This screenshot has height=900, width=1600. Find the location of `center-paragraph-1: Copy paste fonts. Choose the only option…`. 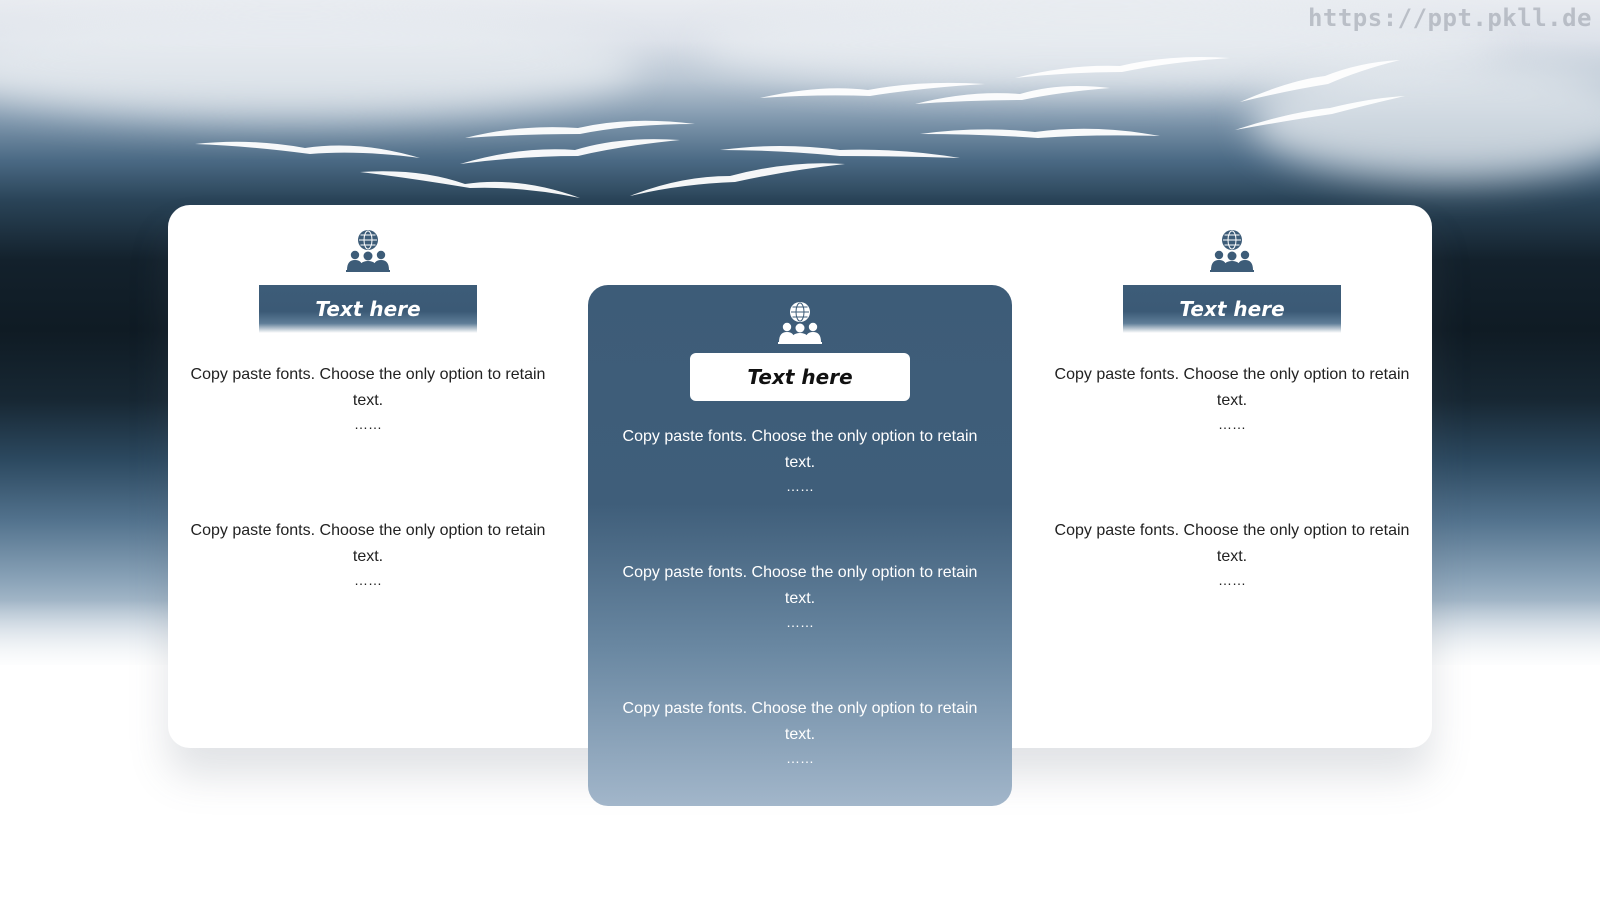

center-paragraph-1: Copy paste fonts. Choose the only option… is located at coordinates (800, 460).